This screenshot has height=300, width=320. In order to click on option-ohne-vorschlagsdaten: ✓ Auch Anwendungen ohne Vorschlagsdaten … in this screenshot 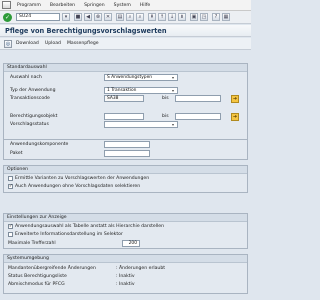, I will do `click(74, 186)`.